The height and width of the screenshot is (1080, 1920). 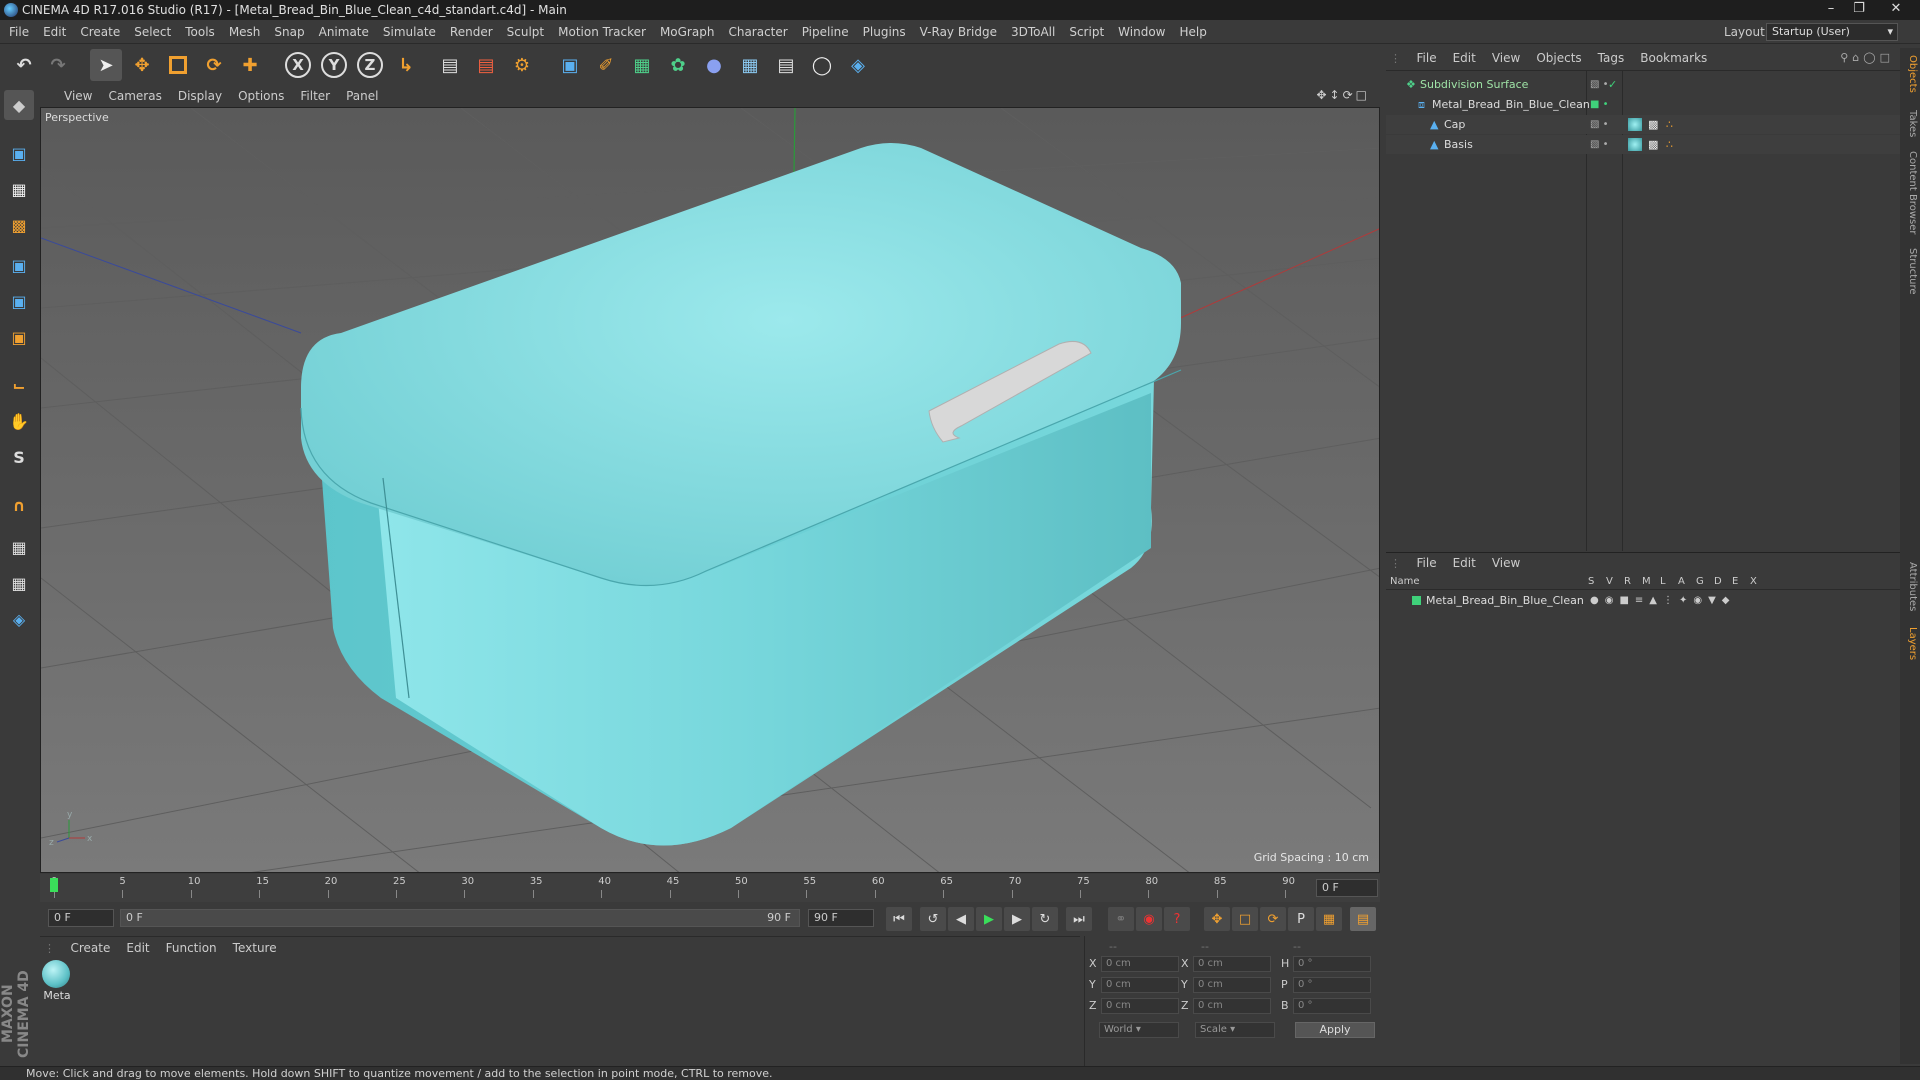 What do you see at coordinates (1464, 58) in the screenshot?
I see `object-menu-edit: Edit` at bounding box center [1464, 58].